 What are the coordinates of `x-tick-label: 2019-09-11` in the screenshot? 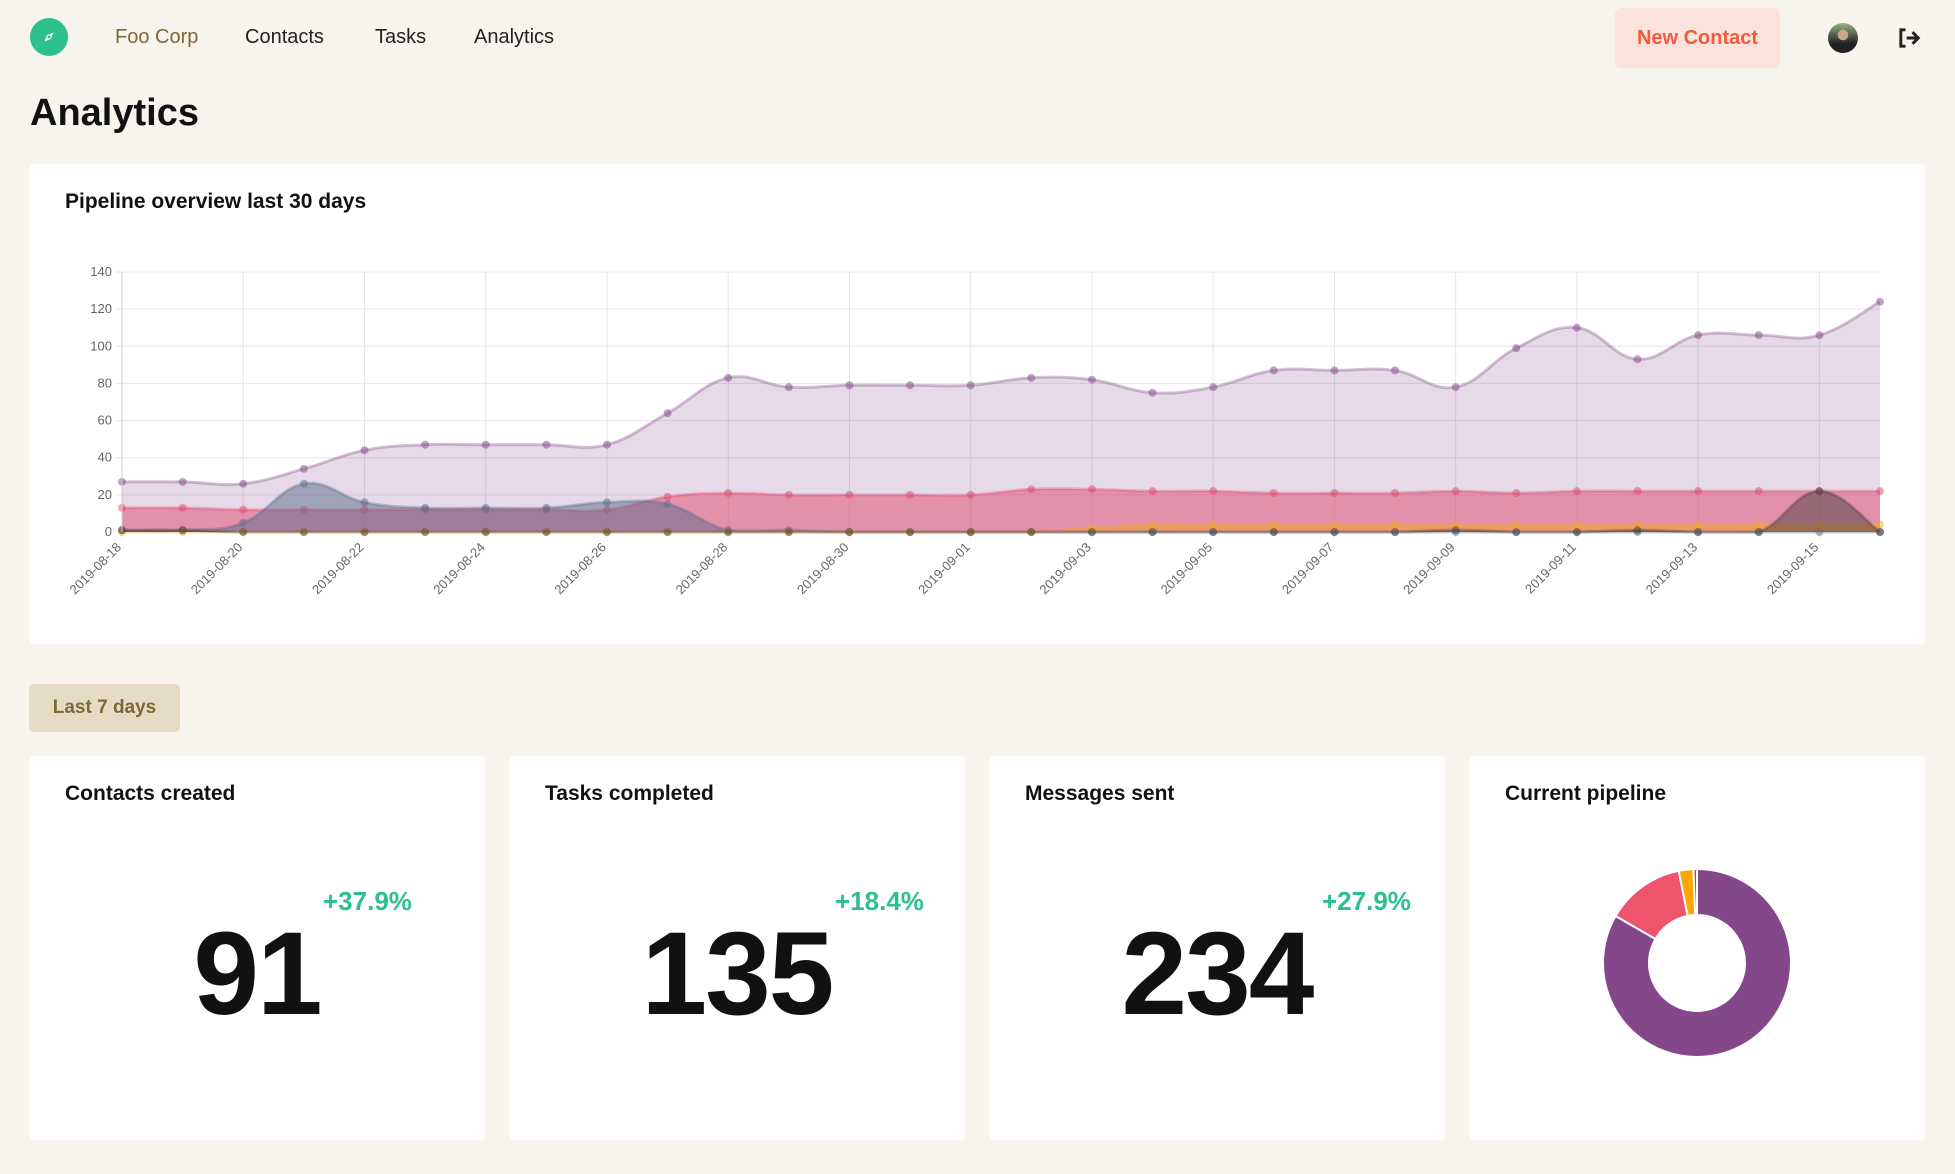 It's located at (1550, 568).